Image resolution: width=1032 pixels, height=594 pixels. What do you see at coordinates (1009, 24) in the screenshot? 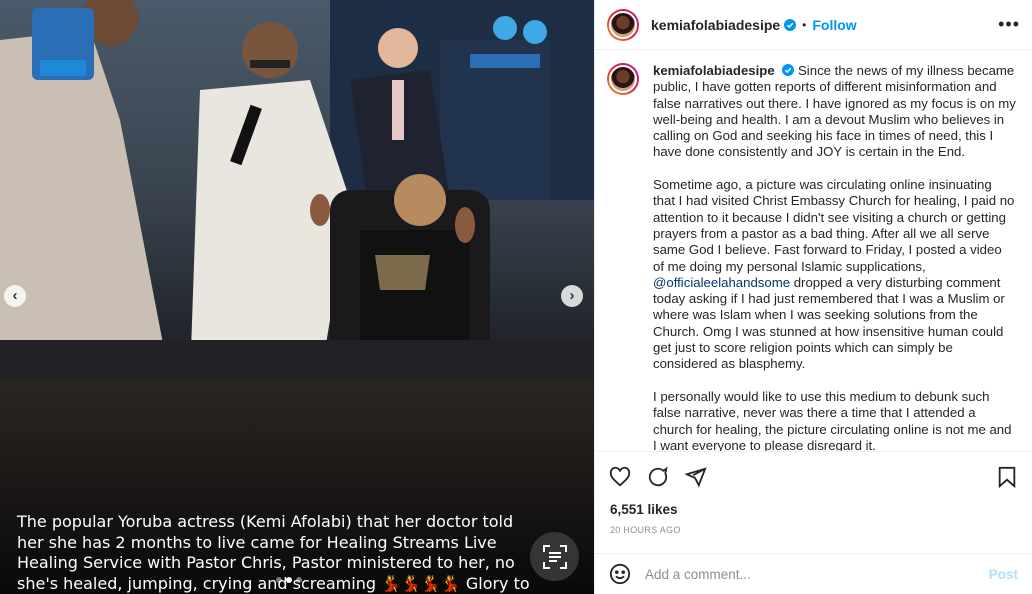
I see `more-options-button: •••` at bounding box center [1009, 24].